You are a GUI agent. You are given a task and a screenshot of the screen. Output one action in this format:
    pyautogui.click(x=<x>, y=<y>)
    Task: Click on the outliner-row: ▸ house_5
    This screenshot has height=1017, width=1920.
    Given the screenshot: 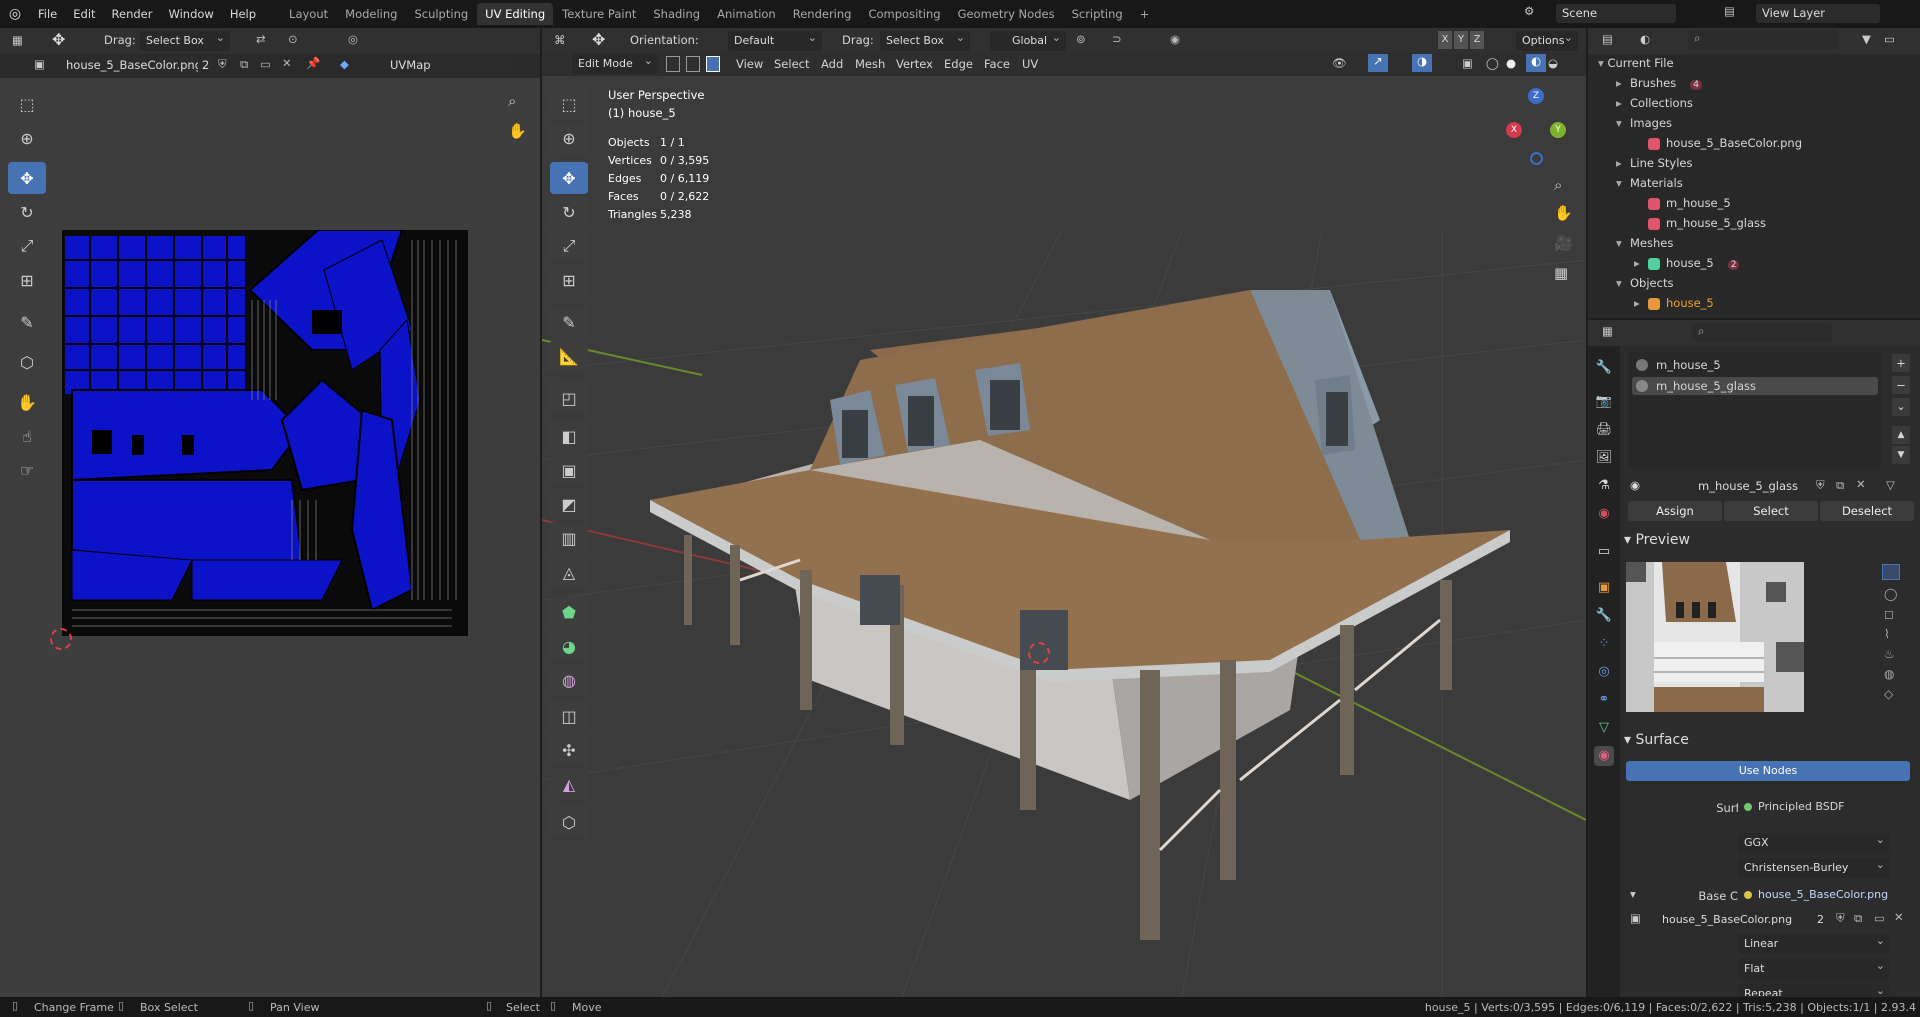 What is the action you would take?
    pyautogui.click(x=1674, y=303)
    